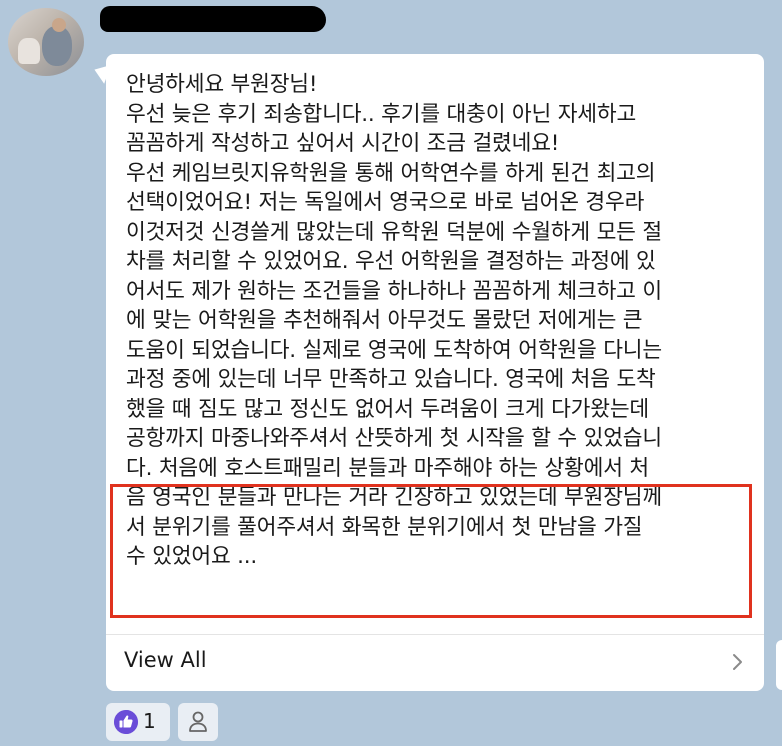  Describe the element at coordinates (165, 660) in the screenshot. I see `view-all-label: View All` at that location.